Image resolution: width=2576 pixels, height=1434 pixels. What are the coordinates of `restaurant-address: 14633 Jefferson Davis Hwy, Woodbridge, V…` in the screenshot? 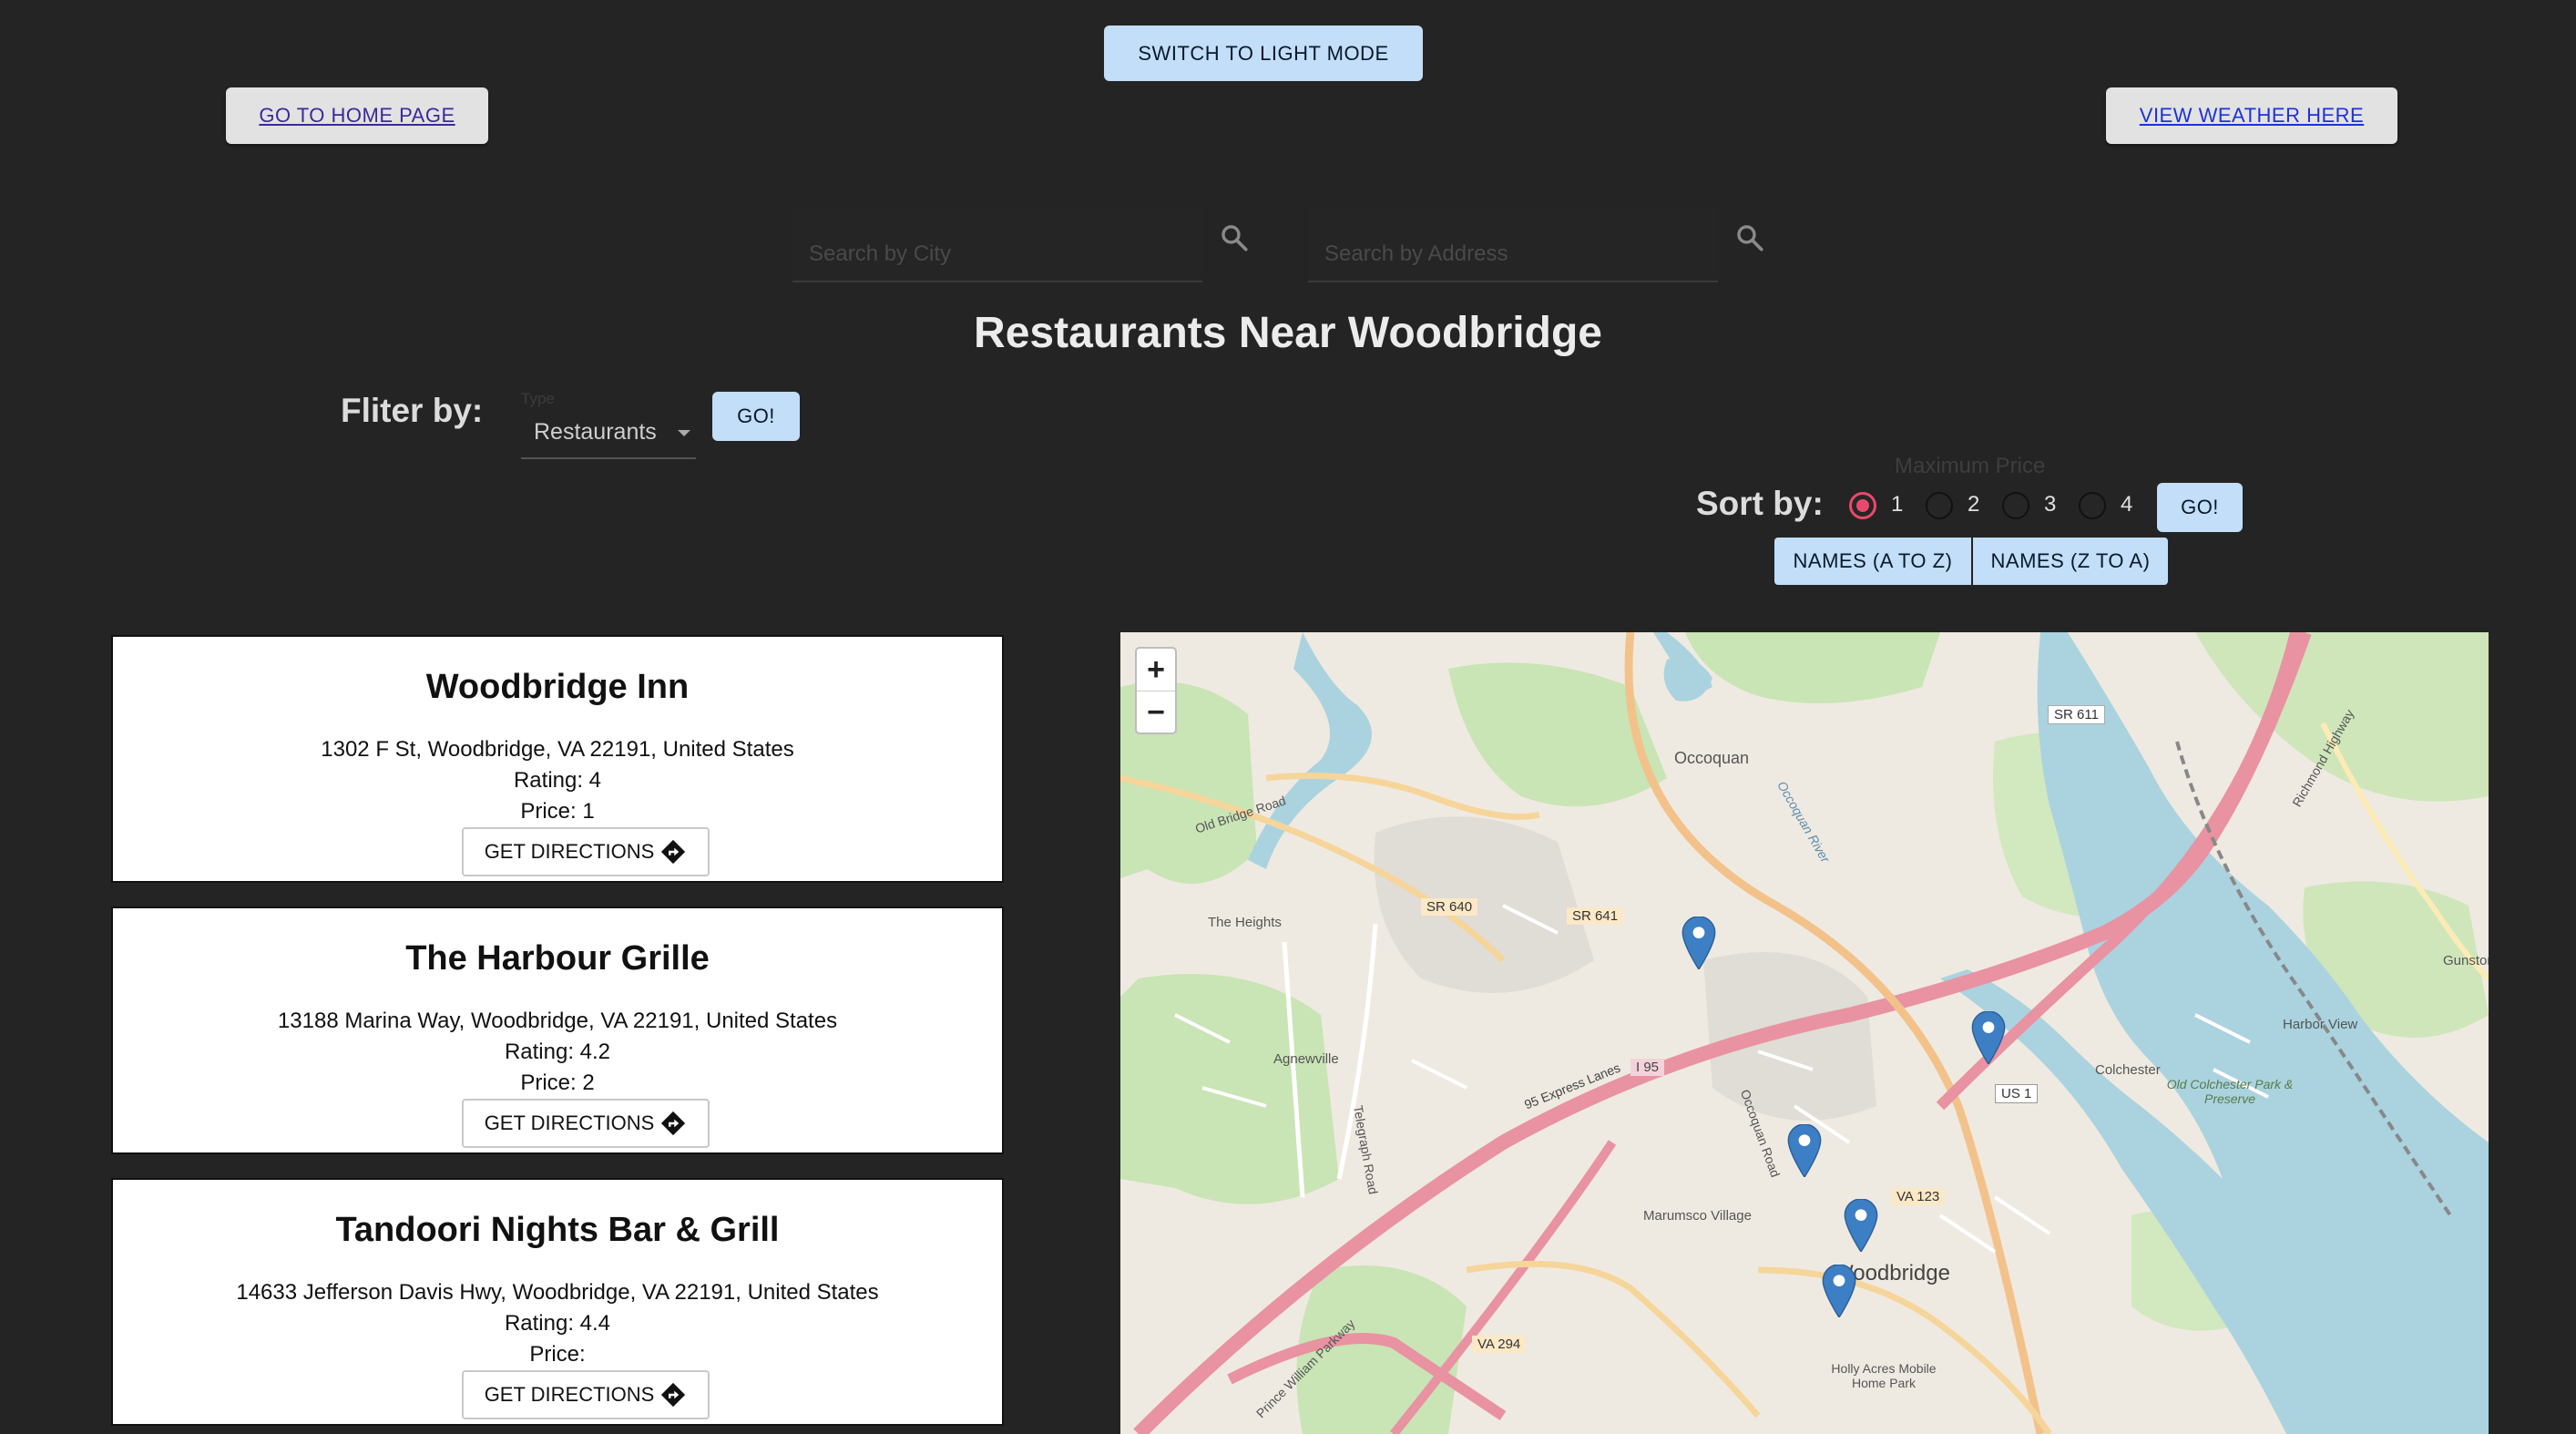 It's located at (557, 1292).